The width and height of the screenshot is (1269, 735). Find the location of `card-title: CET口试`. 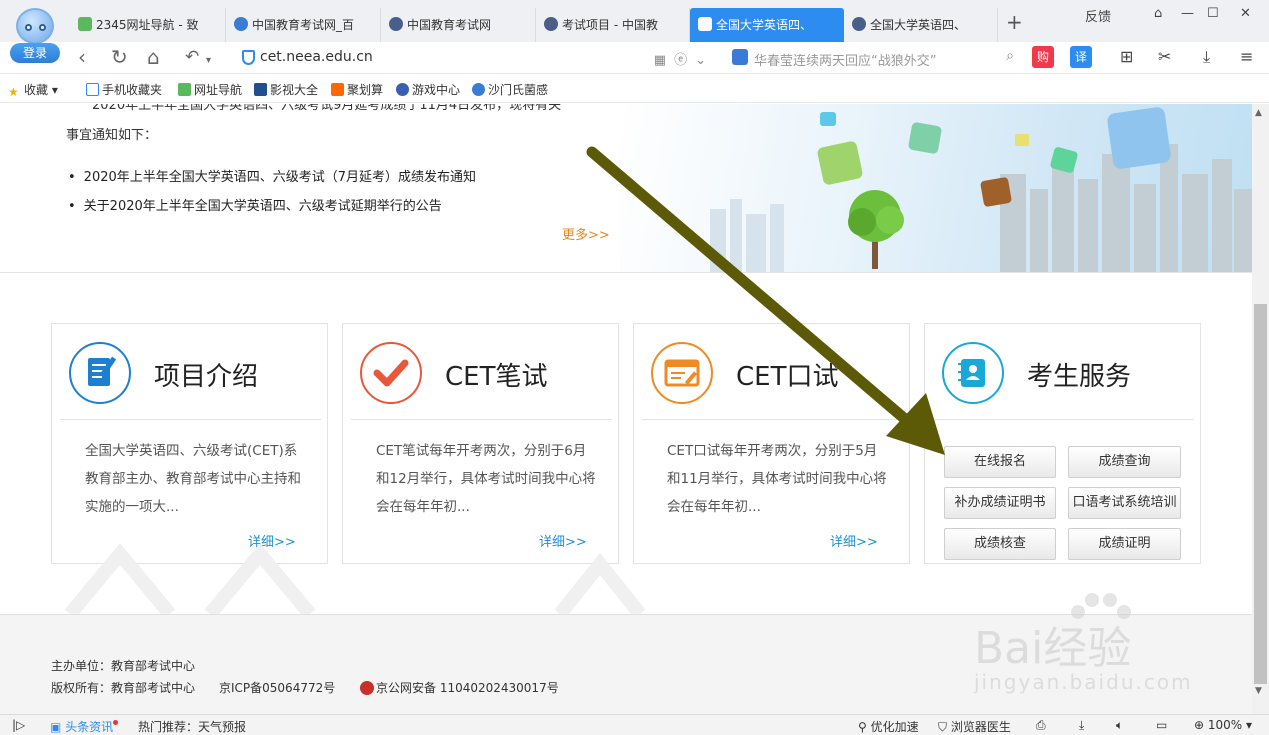

card-title: CET口试 is located at coordinates (787, 377).